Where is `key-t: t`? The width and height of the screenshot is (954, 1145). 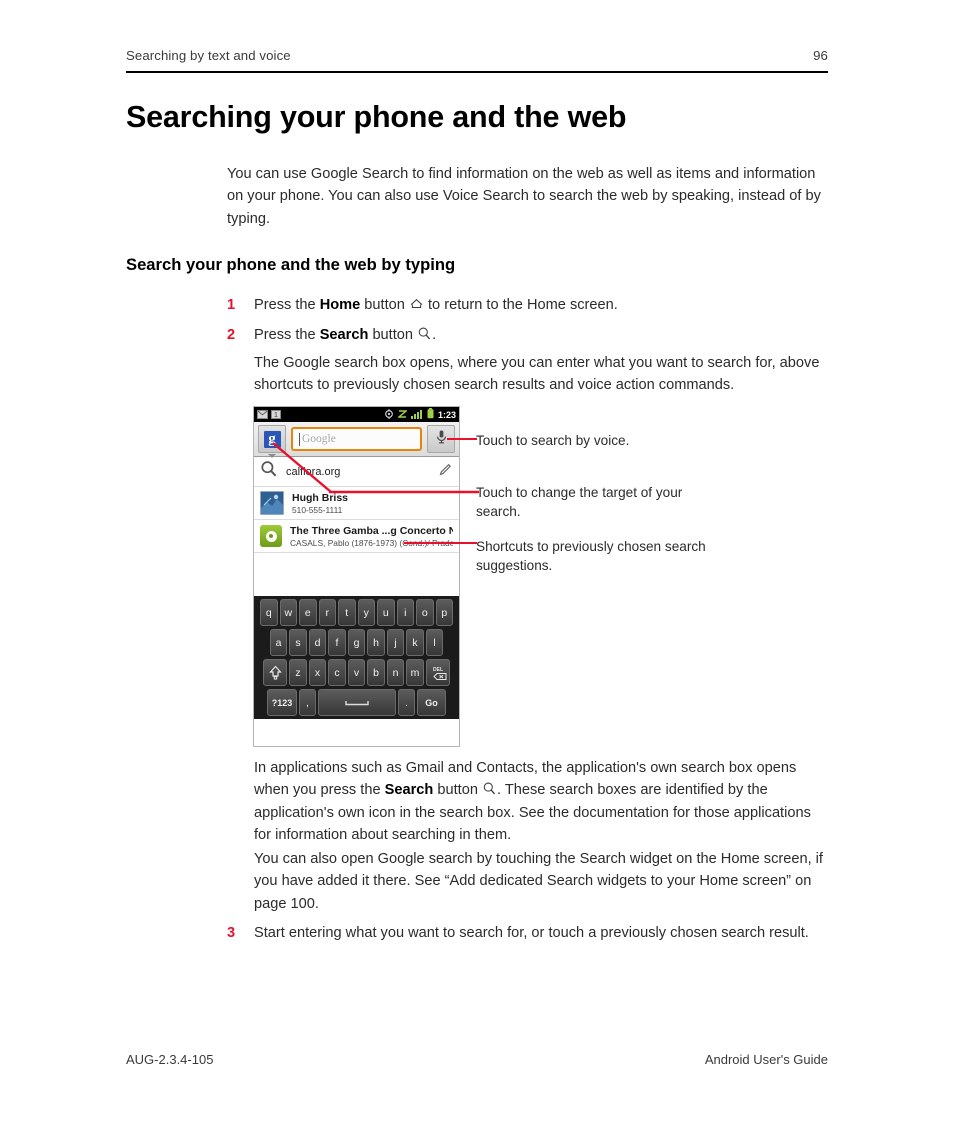 key-t: t is located at coordinates (347, 612).